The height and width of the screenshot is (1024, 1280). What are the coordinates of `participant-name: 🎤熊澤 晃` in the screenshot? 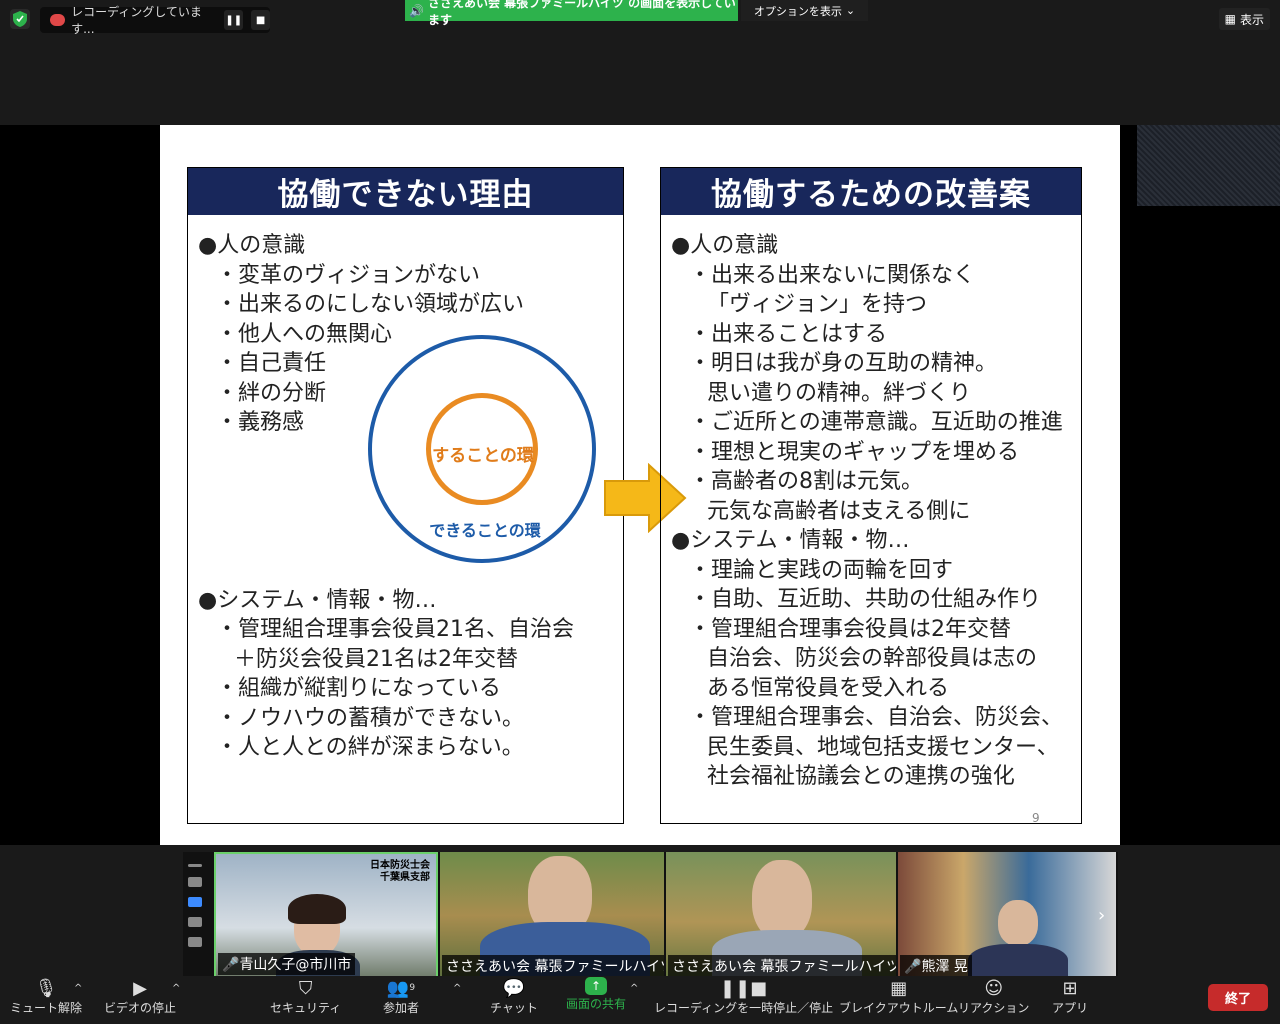 It's located at (936, 966).